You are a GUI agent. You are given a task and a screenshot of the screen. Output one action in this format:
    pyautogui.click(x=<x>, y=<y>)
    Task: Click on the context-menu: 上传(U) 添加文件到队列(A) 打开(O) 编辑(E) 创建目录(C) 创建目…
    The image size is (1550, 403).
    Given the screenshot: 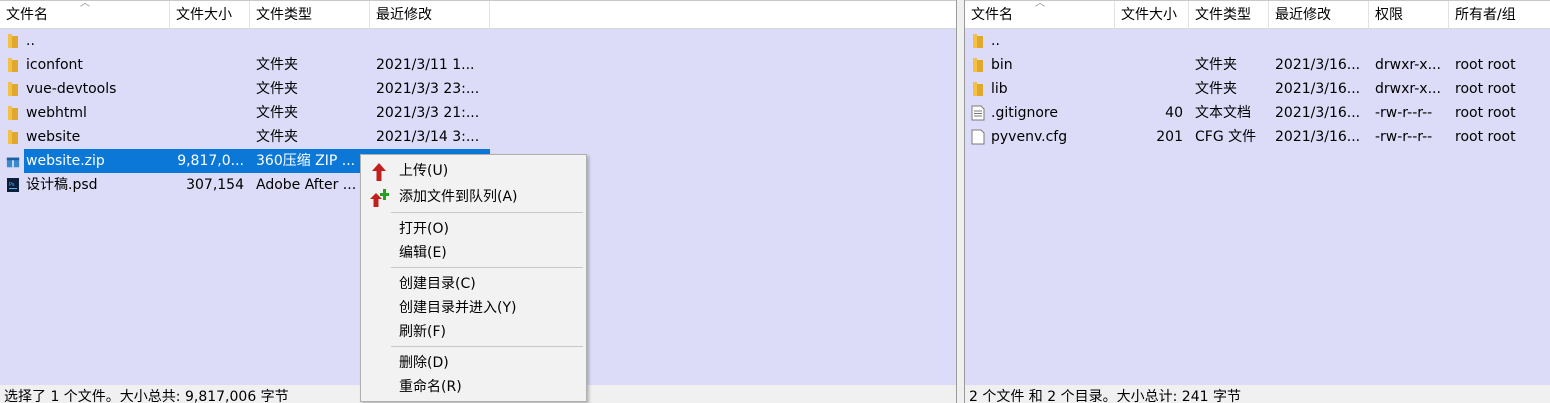 What is the action you would take?
    pyautogui.click(x=473, y=278)
    